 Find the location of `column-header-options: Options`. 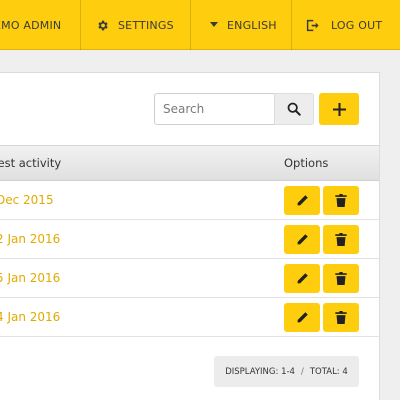

column-header-options: Options is located at coordinates (306, 163).